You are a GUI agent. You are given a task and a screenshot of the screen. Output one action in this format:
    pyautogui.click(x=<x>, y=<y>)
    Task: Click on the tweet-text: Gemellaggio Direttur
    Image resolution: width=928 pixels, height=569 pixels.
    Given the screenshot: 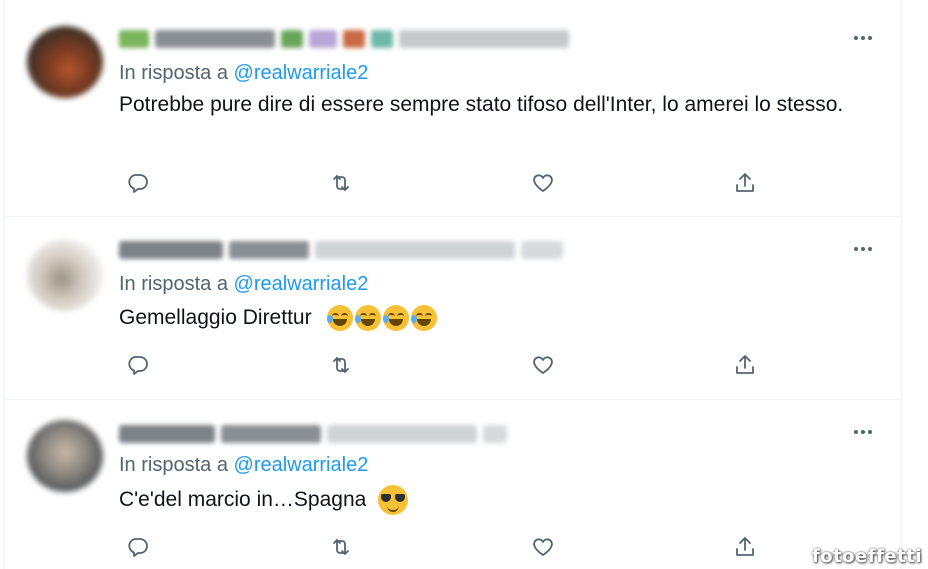 What is the action you would take?
    pyautogui.click(x=489, y=318)
    